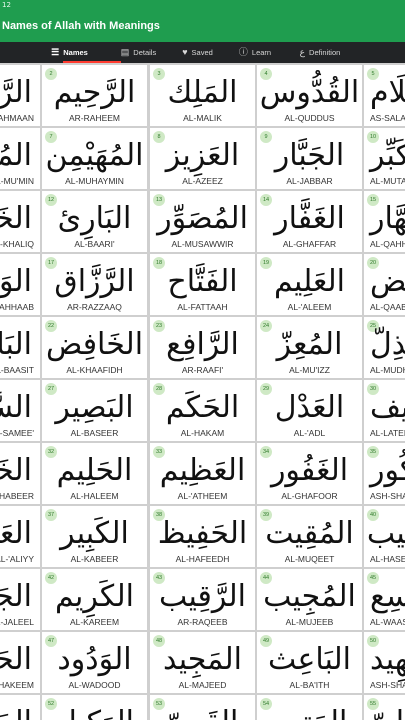 The width and height of the screenshot is (405, 720). I want to click on arabic-name: الحَكَم, so click(202, 407).